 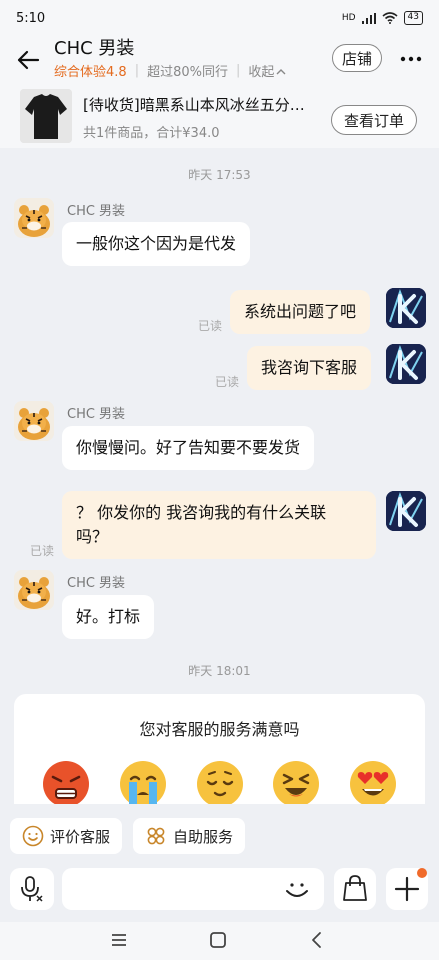 I want to click on satisfaction-card: 您对客服的服务满意吗, so click(x=219, y=749).